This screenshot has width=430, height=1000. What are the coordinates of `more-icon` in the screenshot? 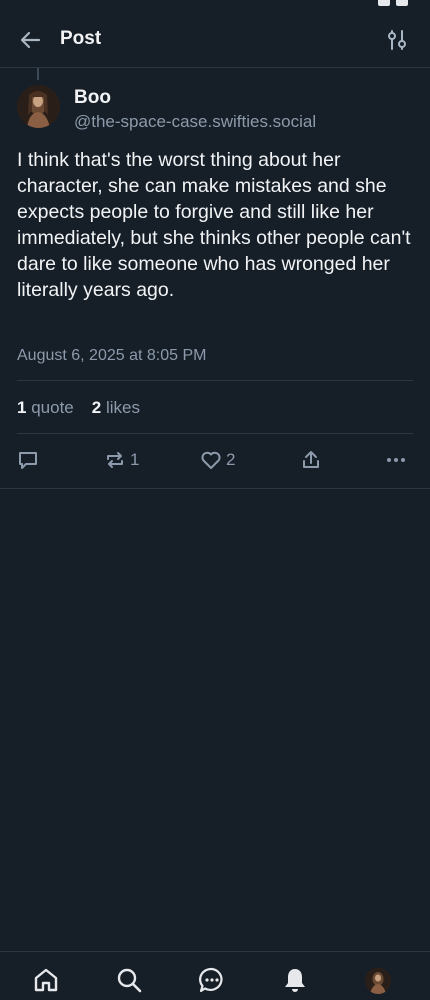 It's located at (396, 460).